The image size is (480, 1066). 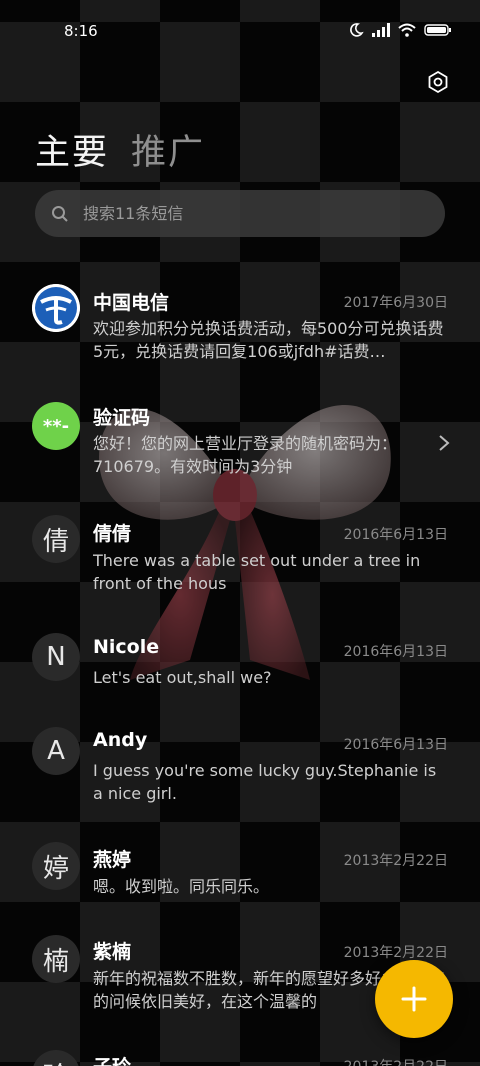 I want to click on tab-promotions: 推广, so click(x=168, y=149).